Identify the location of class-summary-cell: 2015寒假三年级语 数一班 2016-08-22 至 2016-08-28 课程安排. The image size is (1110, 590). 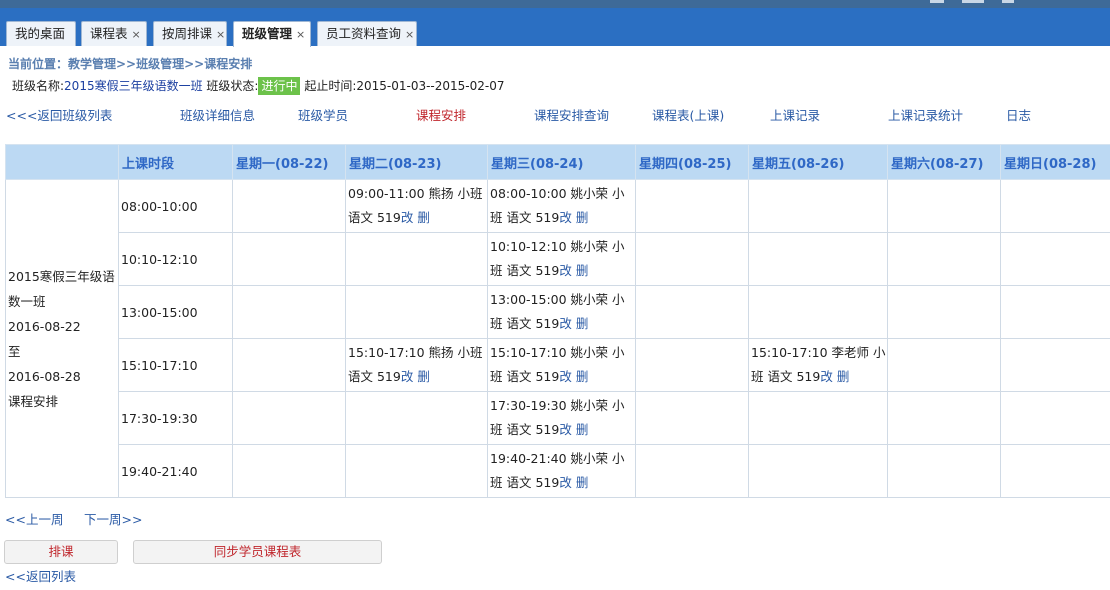
(62, 338).